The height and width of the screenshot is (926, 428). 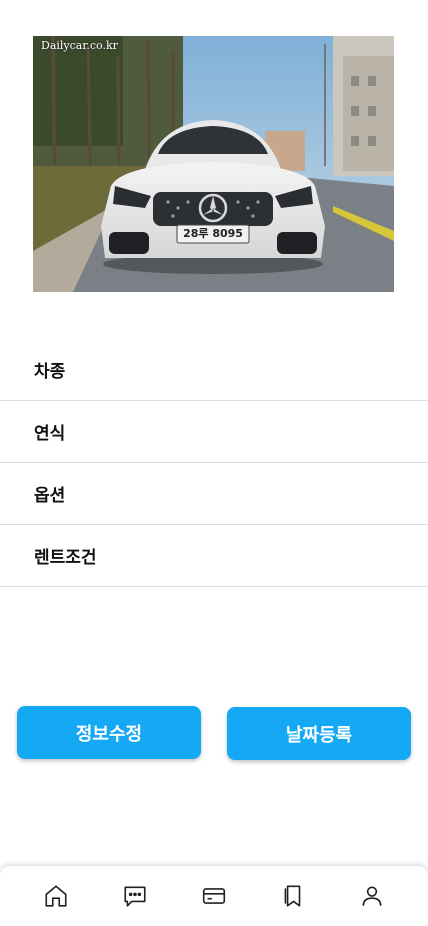 What do you see at coordinates (214, 432) in the screenshot?
I see `info-row-year: 연식` at bounding box center [214, 432].